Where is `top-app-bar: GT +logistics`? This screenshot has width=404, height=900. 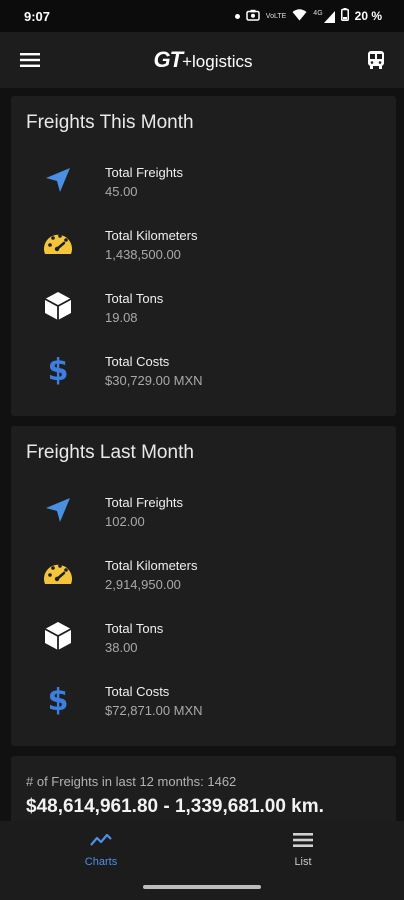 top-app-bar: GT +logistics is located at coordinates (202, 60).